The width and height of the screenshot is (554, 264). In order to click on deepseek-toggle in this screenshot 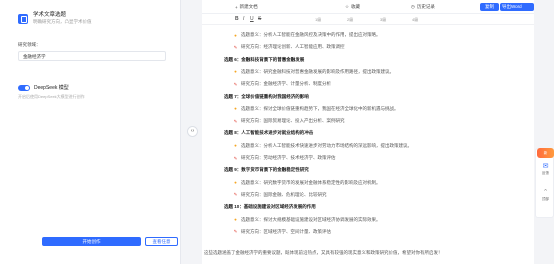, I will do `click(24, 87)`.